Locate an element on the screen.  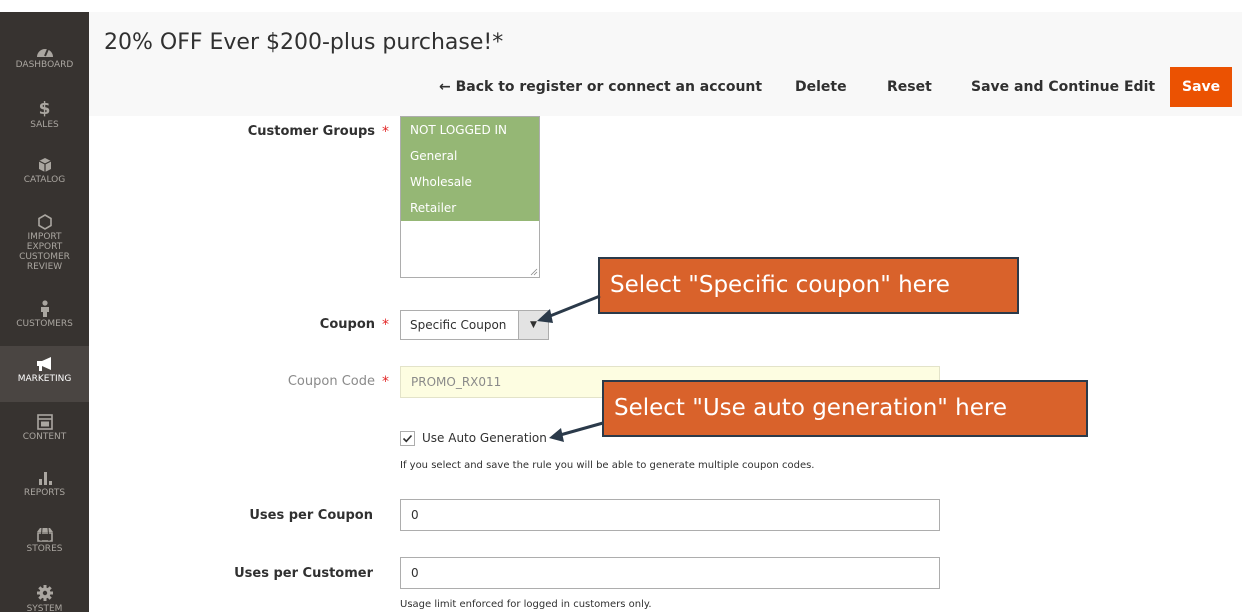
arrow-to-coupon-select is located at coordinates (569, 308).